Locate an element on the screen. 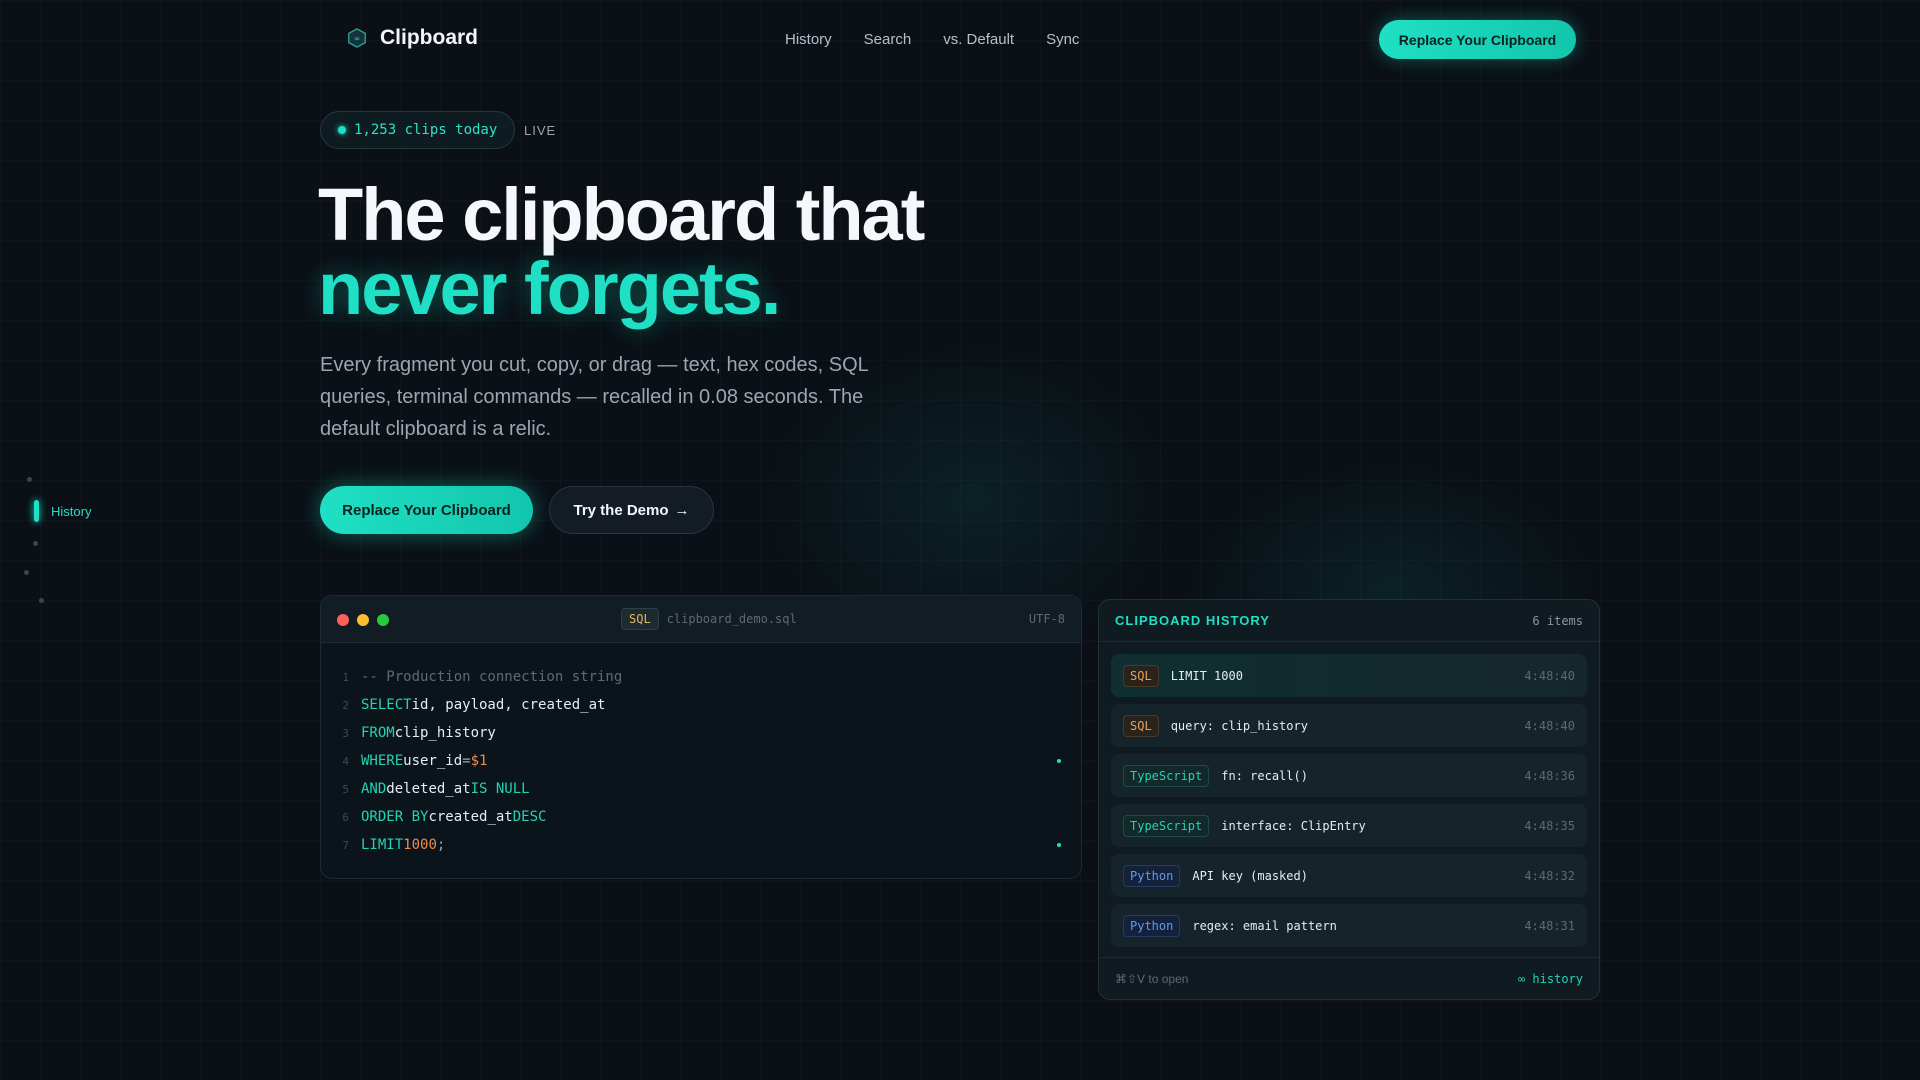 The width and height of the screenshot is (1920, 1080). nav-link-search: Search is located at coordinates (888, 39).